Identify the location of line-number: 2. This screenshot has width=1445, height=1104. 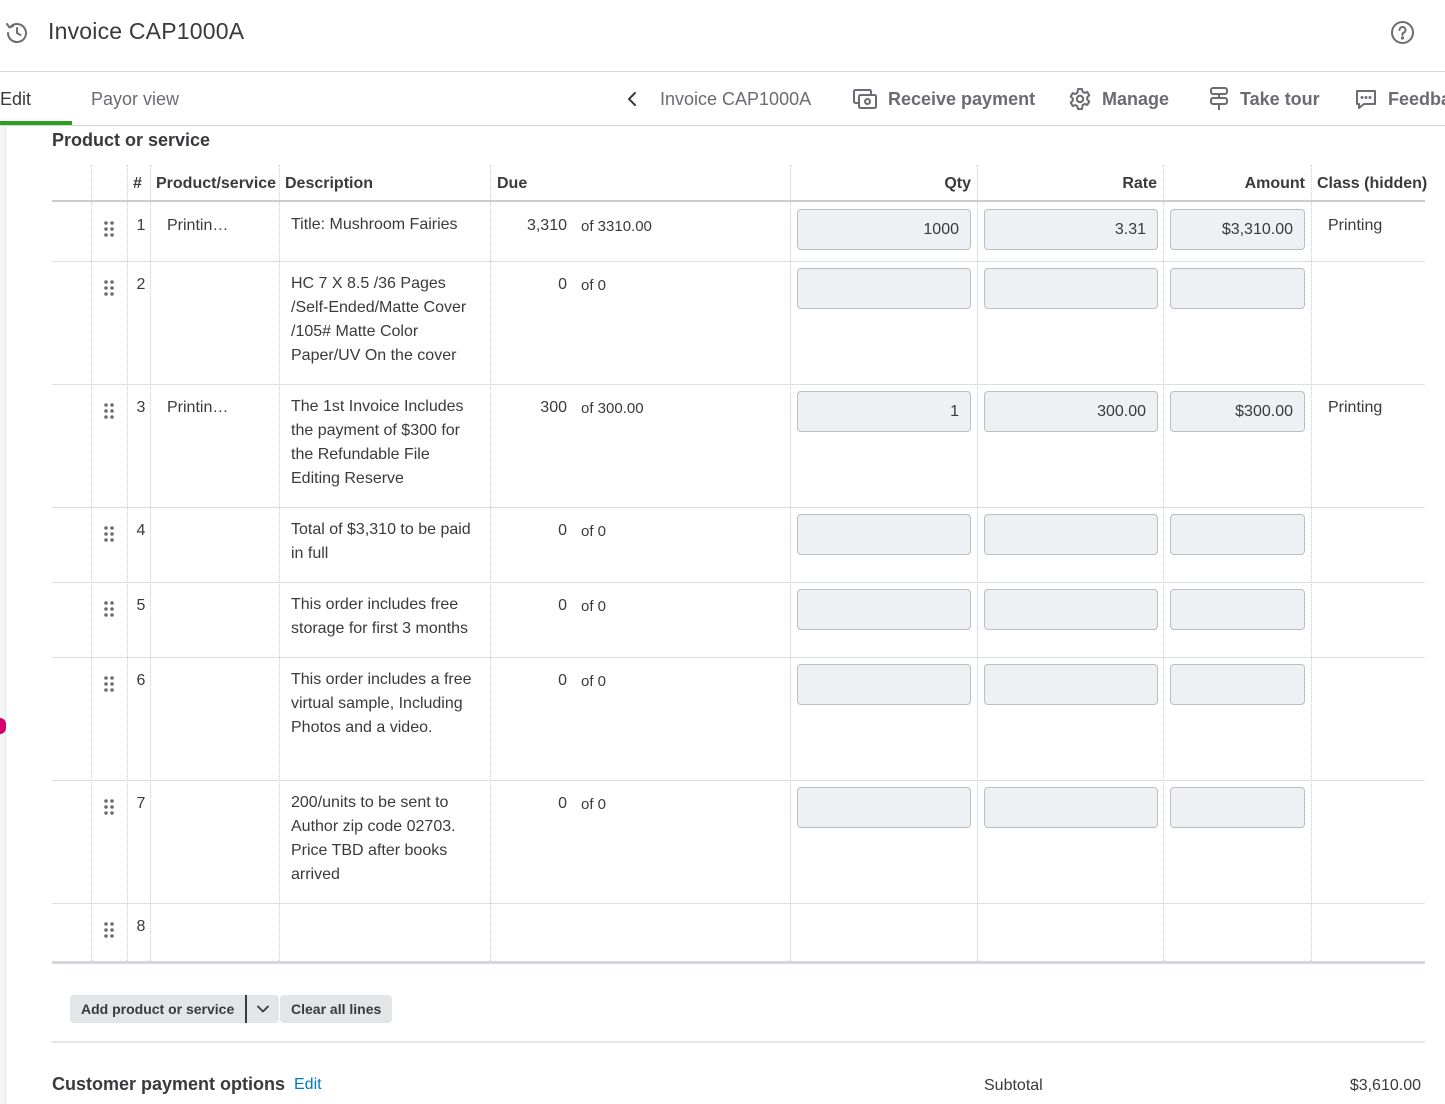
(141, 284).